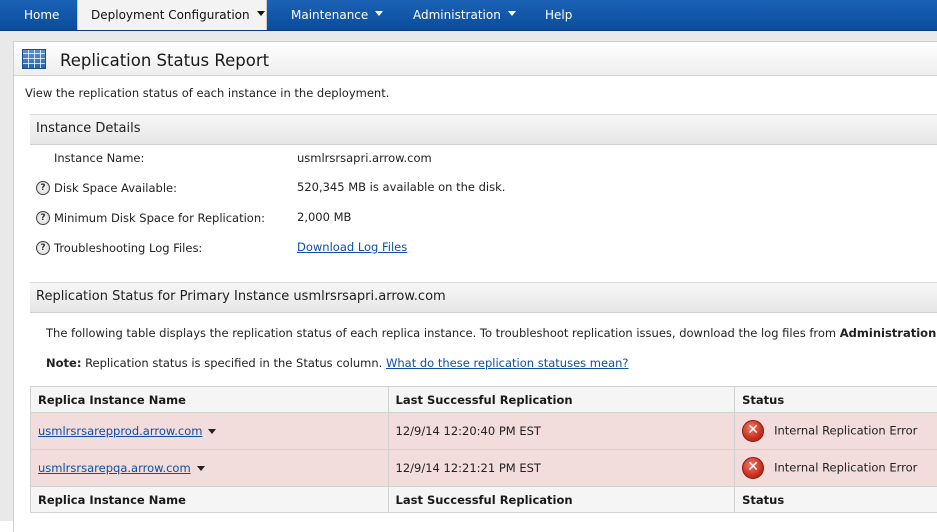 Image resolution: width=937 pixels, height=532 pixels. I want to click on nav-help: Help, so click(558, 15).